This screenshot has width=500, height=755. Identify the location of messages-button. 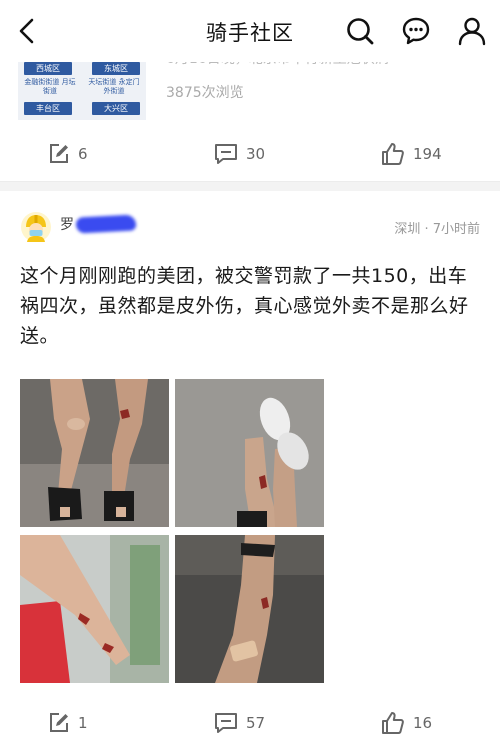
(416, 31).